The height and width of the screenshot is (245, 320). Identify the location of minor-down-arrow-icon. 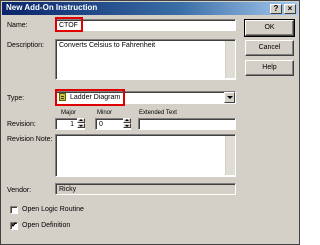
(127, 125).